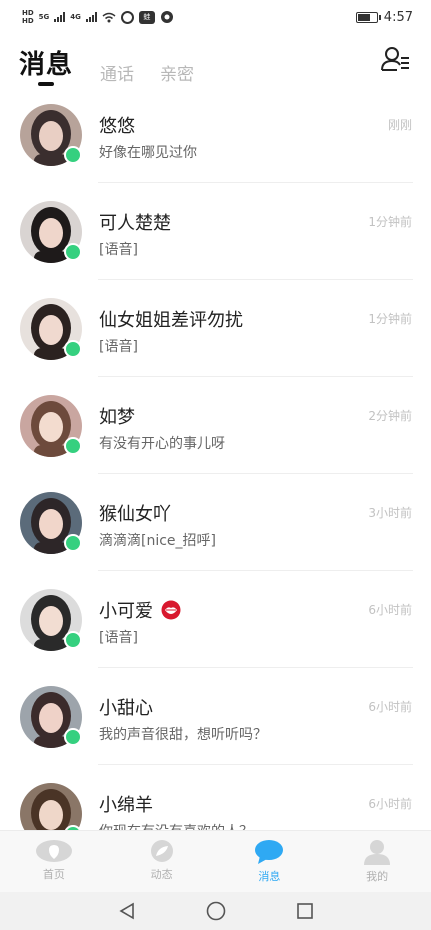 The width and height of the screenshot is (431, 930). I want to click on tab-messages: 消息, so click(46, 62).